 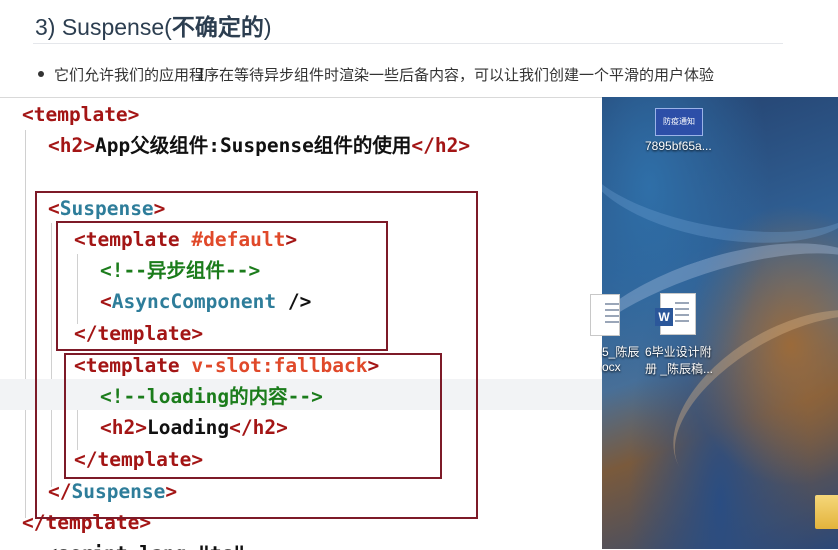 I want to click on code-line-2: <h2>App父级组件:Suspense组件的使用</h2>, so click(x=259, y=145).